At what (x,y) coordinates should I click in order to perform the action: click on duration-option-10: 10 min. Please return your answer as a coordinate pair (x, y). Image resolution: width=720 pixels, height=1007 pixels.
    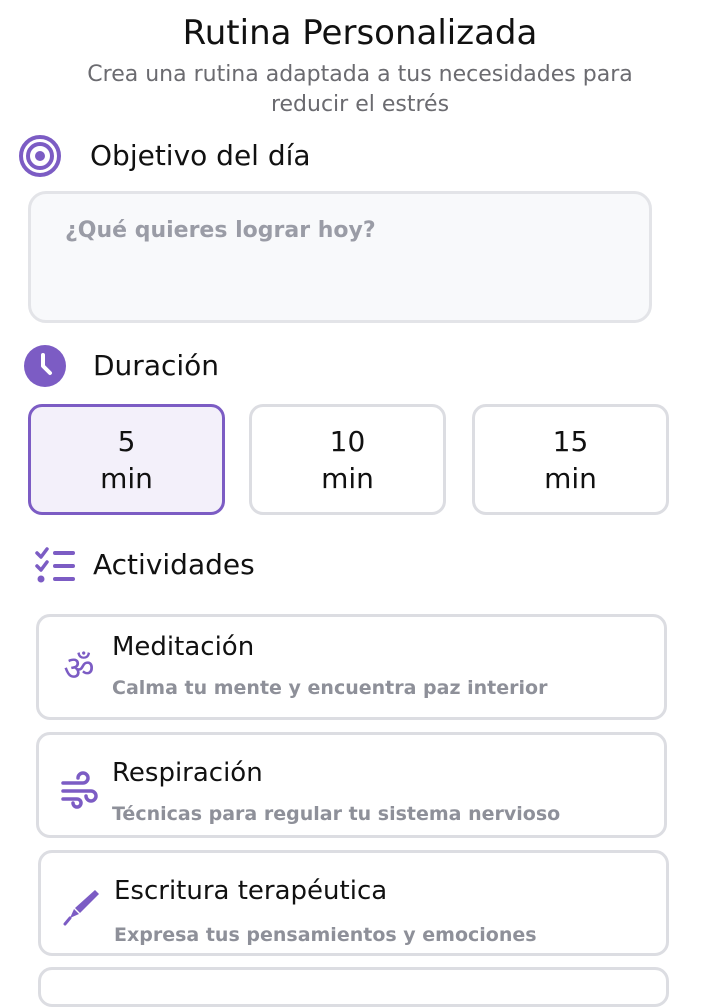
    Looking at the image, I should click on (347, 459).